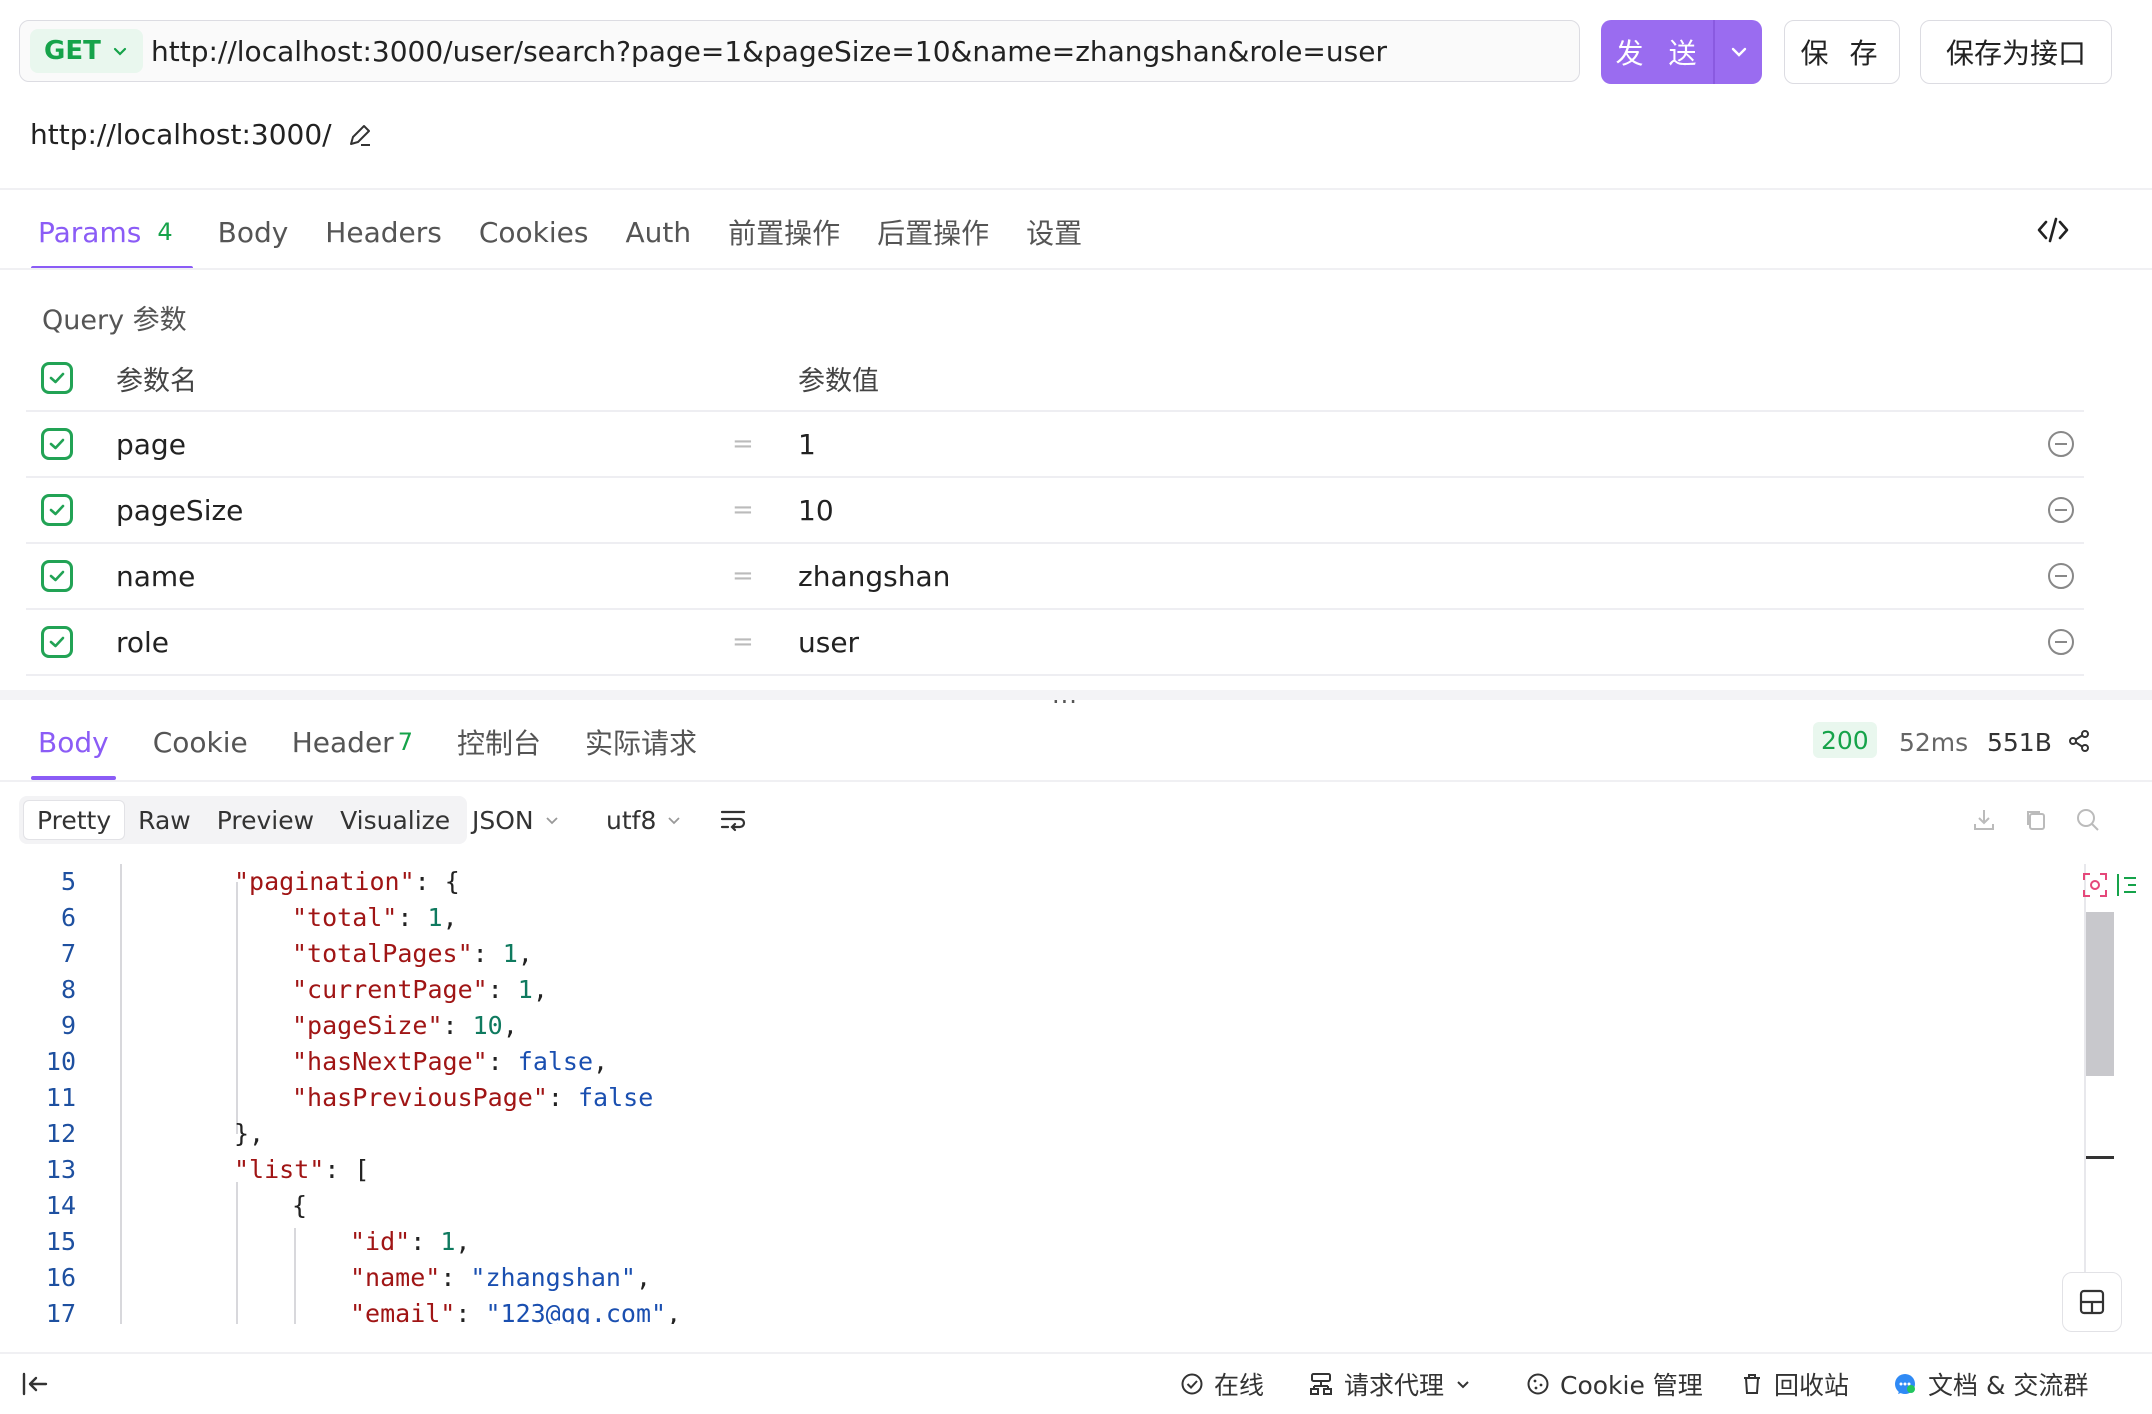 The height and width of the screenshot is (1414, 2152). I want to click on focus-icon, so click(2095, 885).